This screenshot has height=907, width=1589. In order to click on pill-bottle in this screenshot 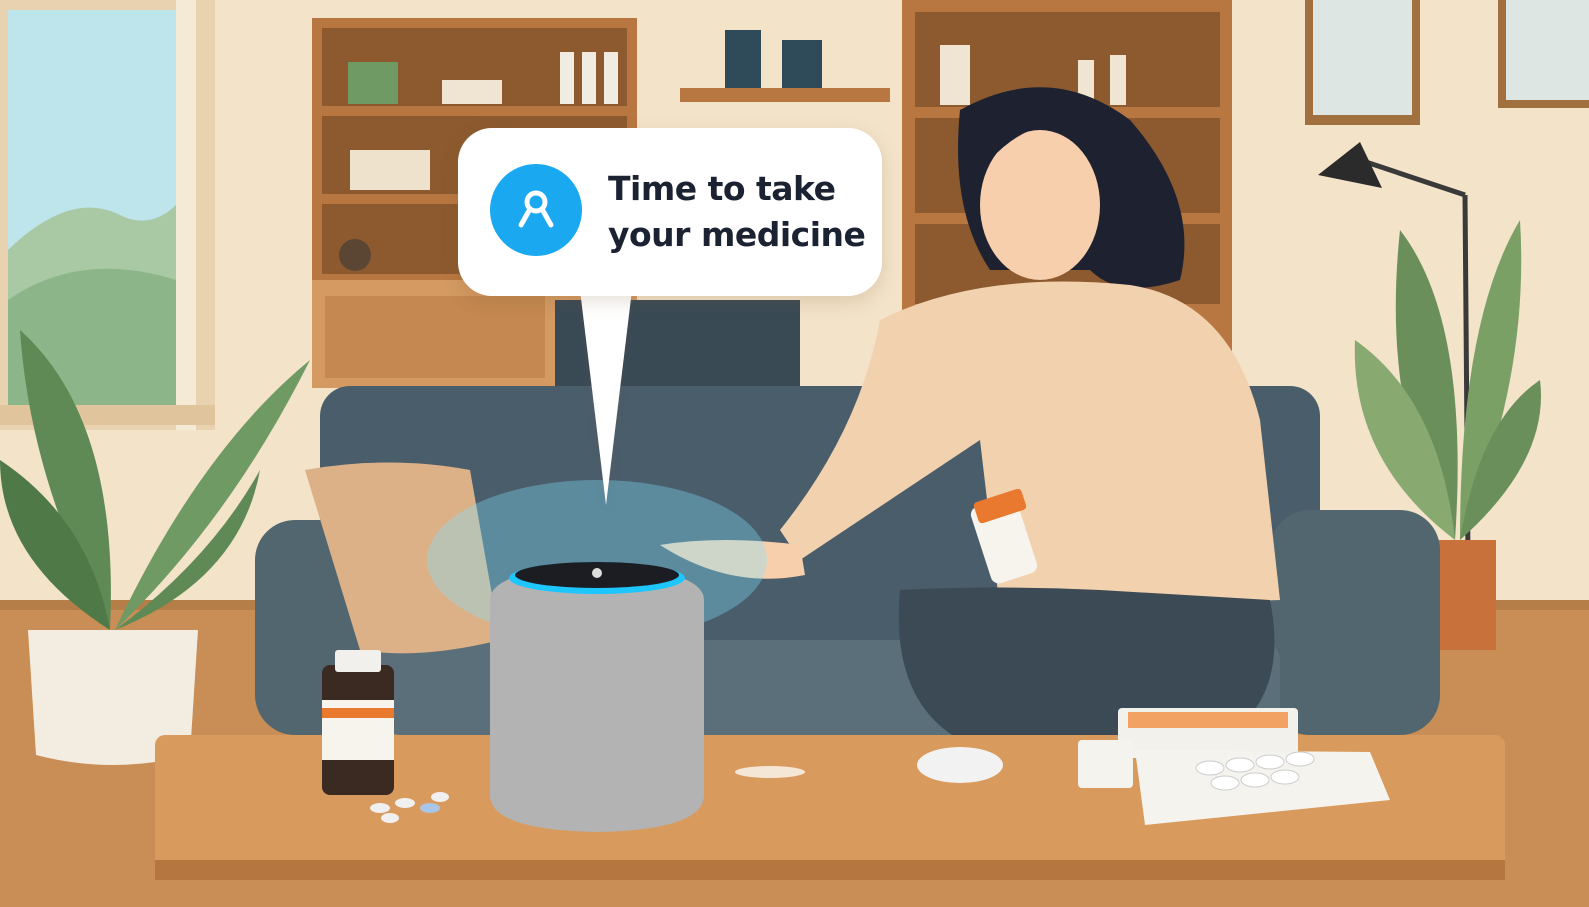, I will do `click(358, 722)`.